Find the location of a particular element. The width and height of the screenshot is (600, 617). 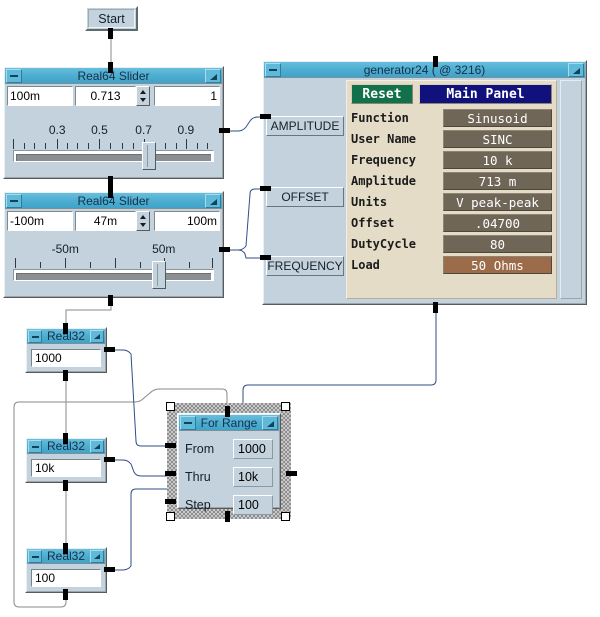

slider-1-data-output-pin is located at coordinates (224, 130).